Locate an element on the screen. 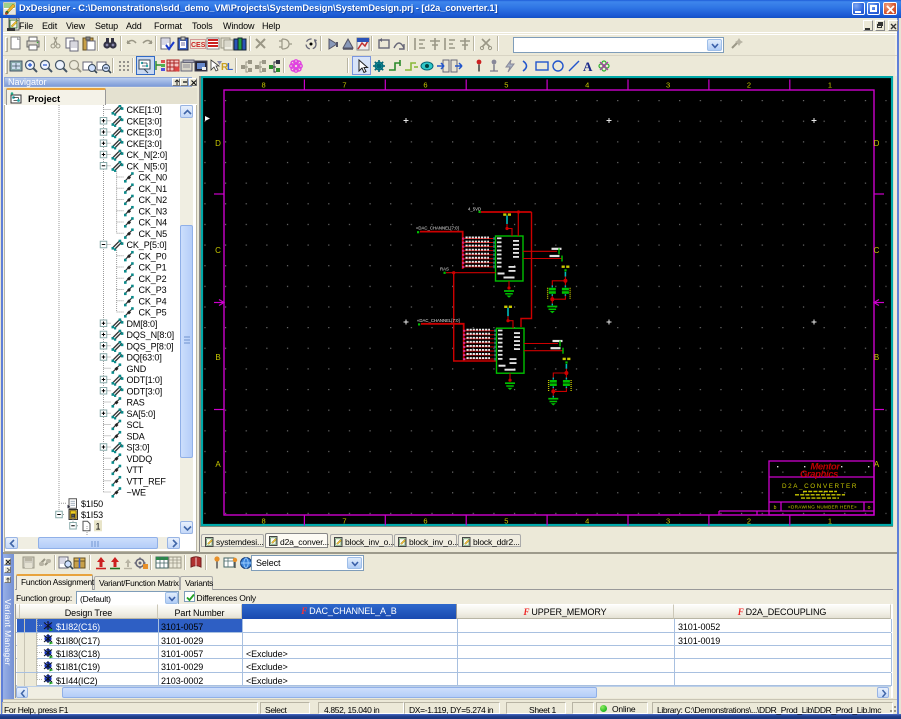  svg-text: CKE[1:0] is located at coordinates (144, 110).